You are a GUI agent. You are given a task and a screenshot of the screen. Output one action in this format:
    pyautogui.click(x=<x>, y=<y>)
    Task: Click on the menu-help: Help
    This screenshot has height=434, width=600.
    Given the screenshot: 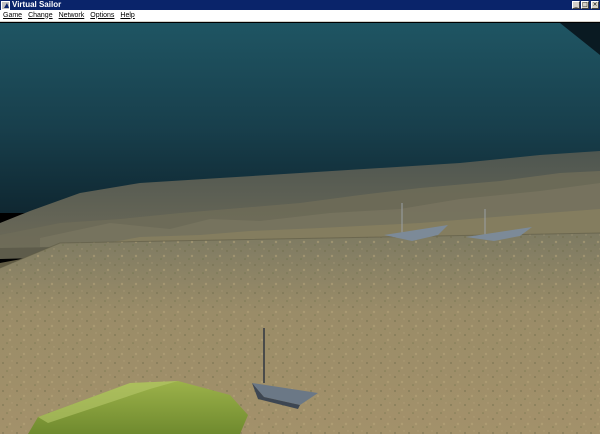 What is the action you would take?
    pyautogui.click(x=127, y=16)
    